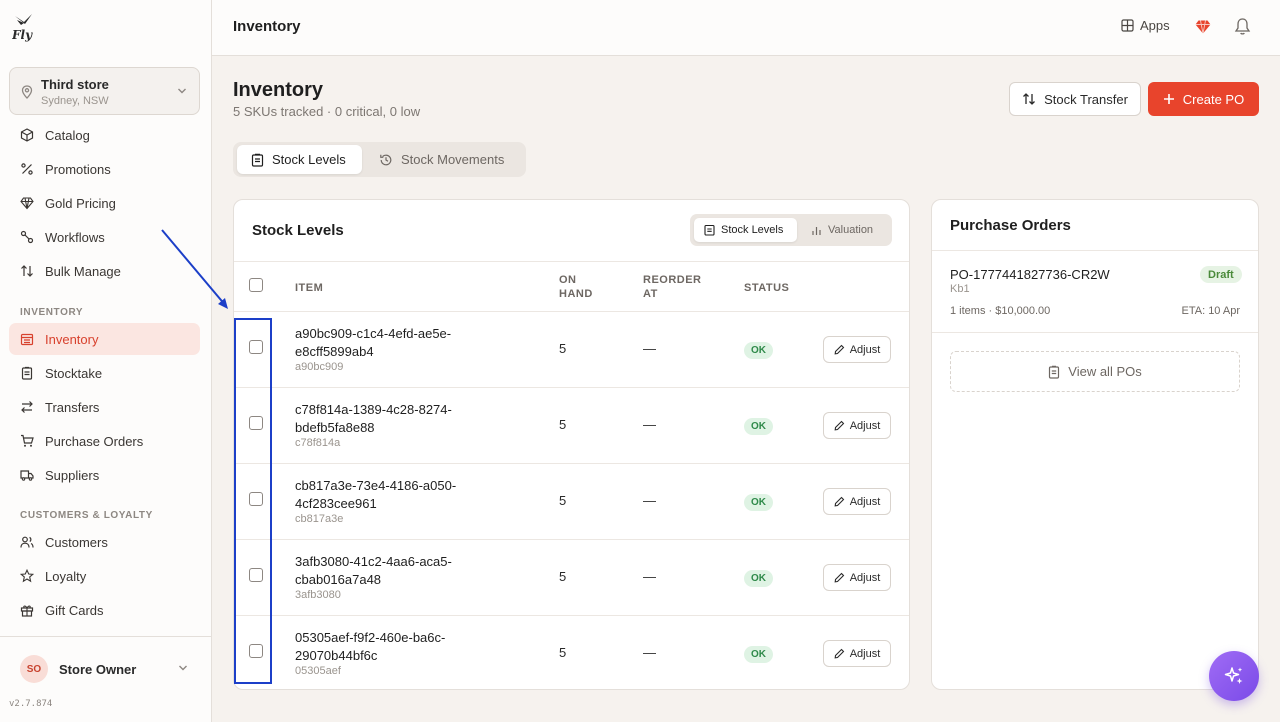 The width and height of the screenshot is (1280, 722). Describe the element at coordinates (758, 502) in the screenshot. I see `status-badge: OK` at that location.